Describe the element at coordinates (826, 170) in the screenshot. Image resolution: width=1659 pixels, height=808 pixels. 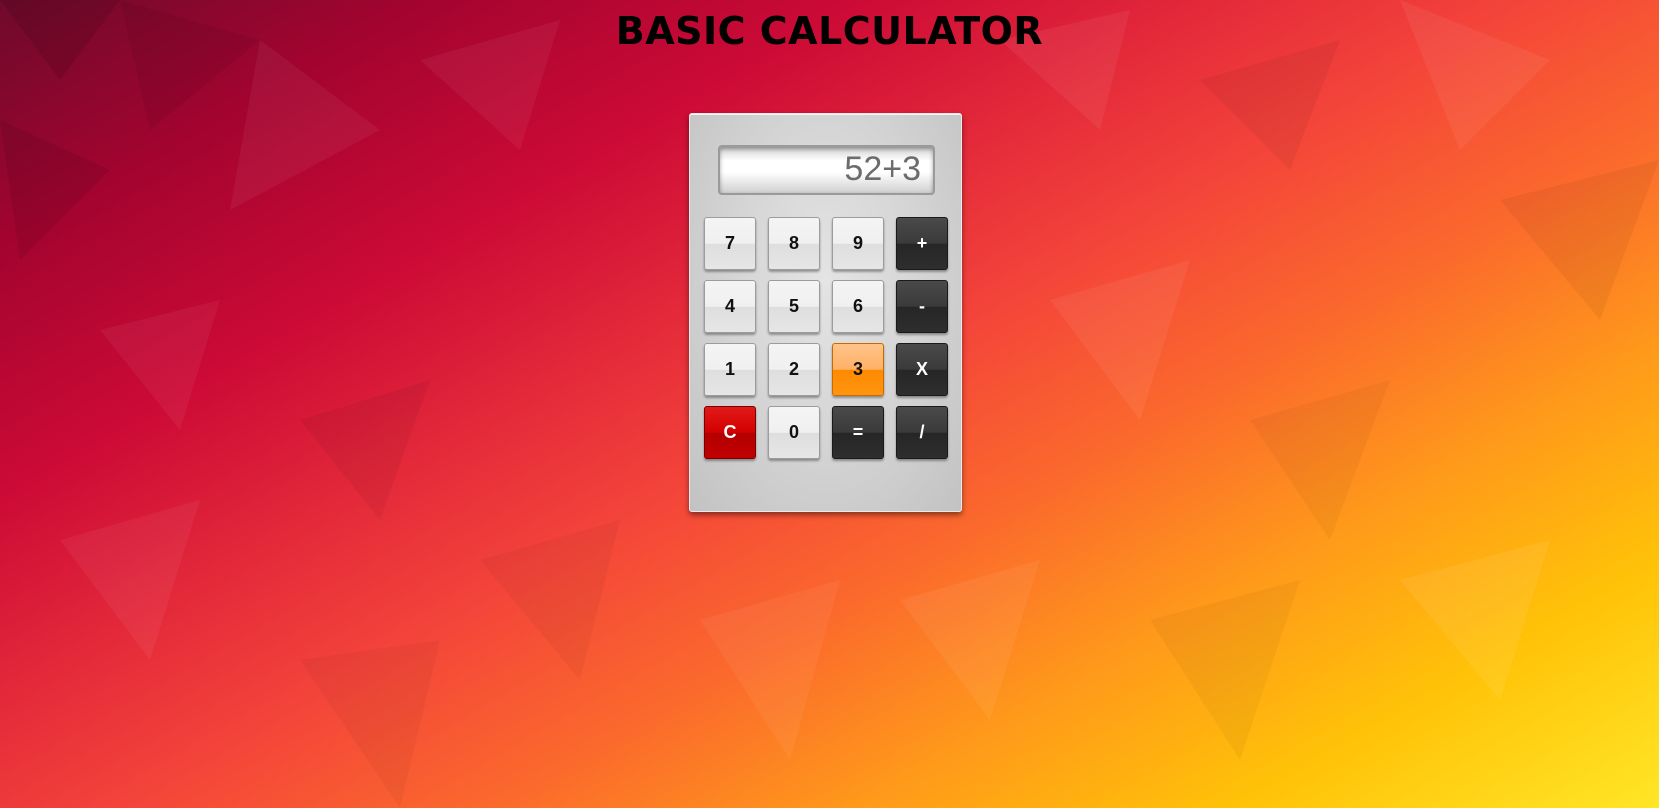
I see `calculator-display: 52+3` at that location.